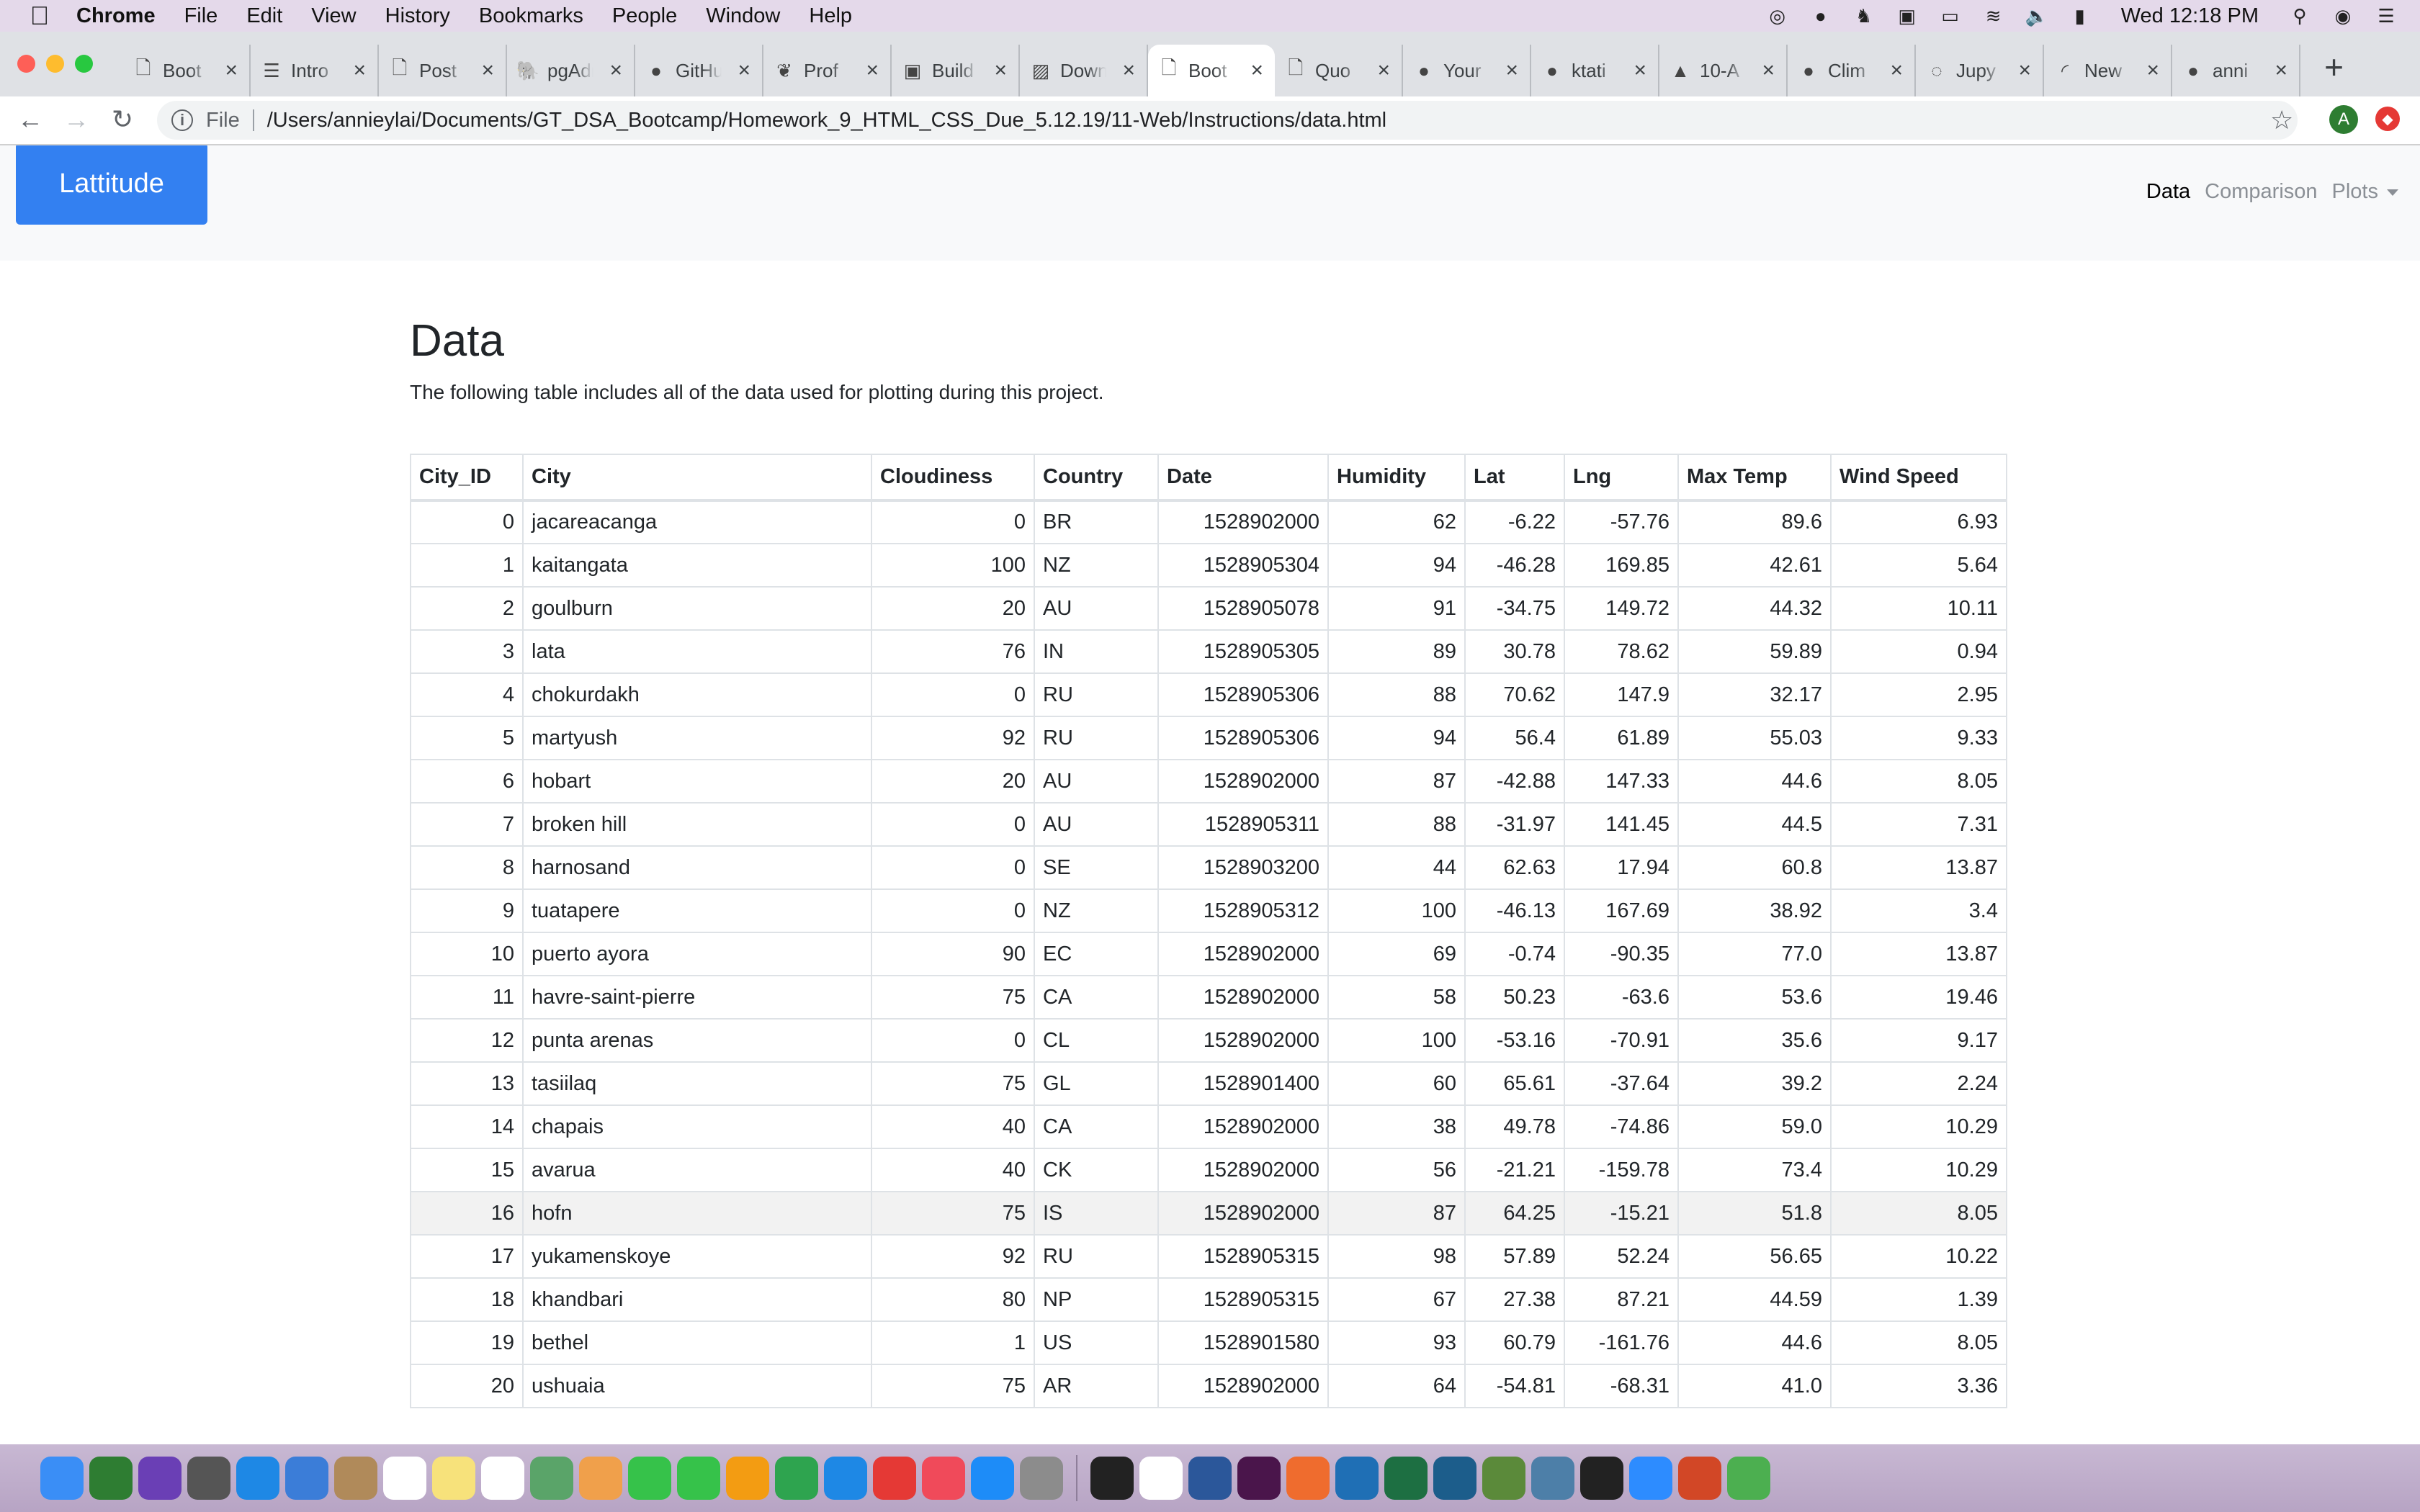  I want to click on evernote-icon: ♞, so click(1864, 16).